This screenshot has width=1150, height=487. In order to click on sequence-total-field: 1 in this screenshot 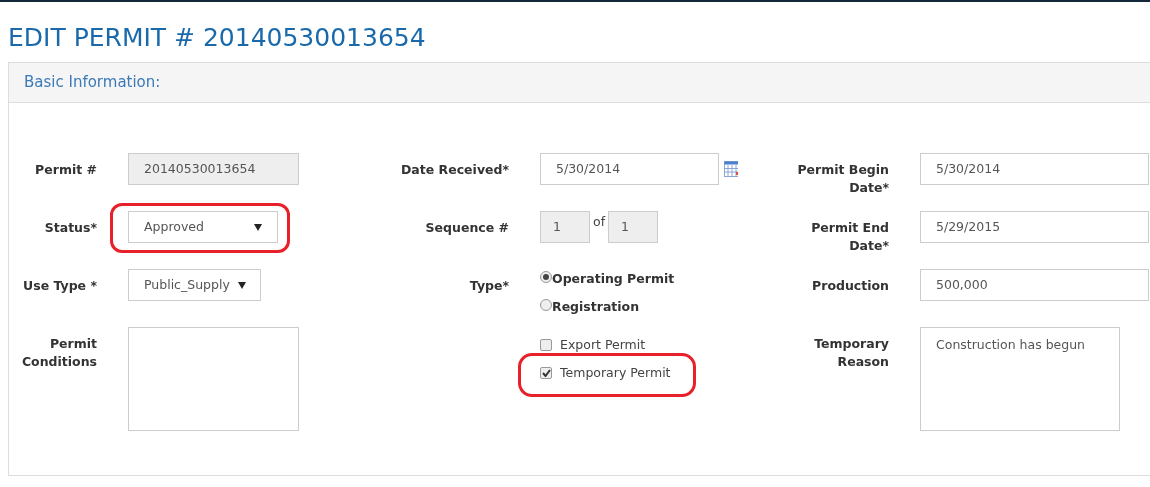, I will do `click(633, 227)`.